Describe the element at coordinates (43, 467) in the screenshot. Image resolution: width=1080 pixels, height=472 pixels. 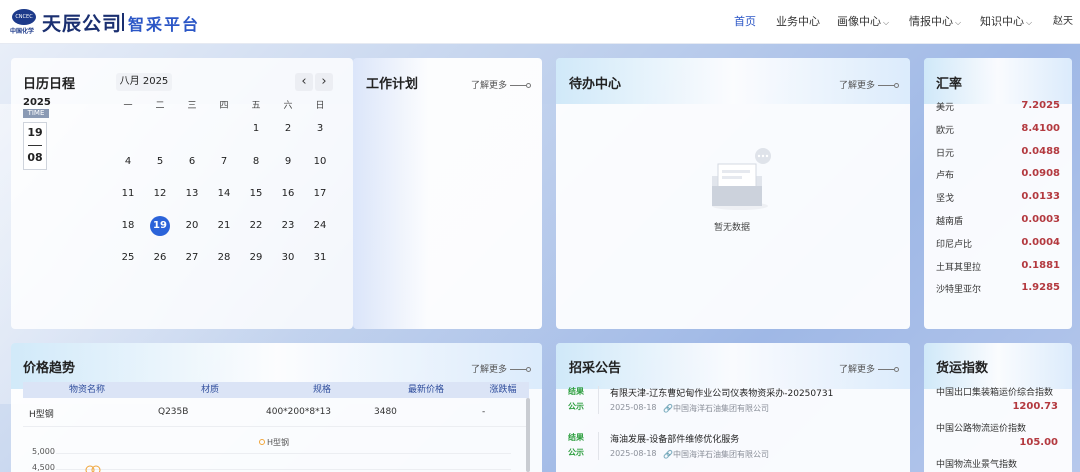
I see `y-tick-4500: 4,500` at that location.